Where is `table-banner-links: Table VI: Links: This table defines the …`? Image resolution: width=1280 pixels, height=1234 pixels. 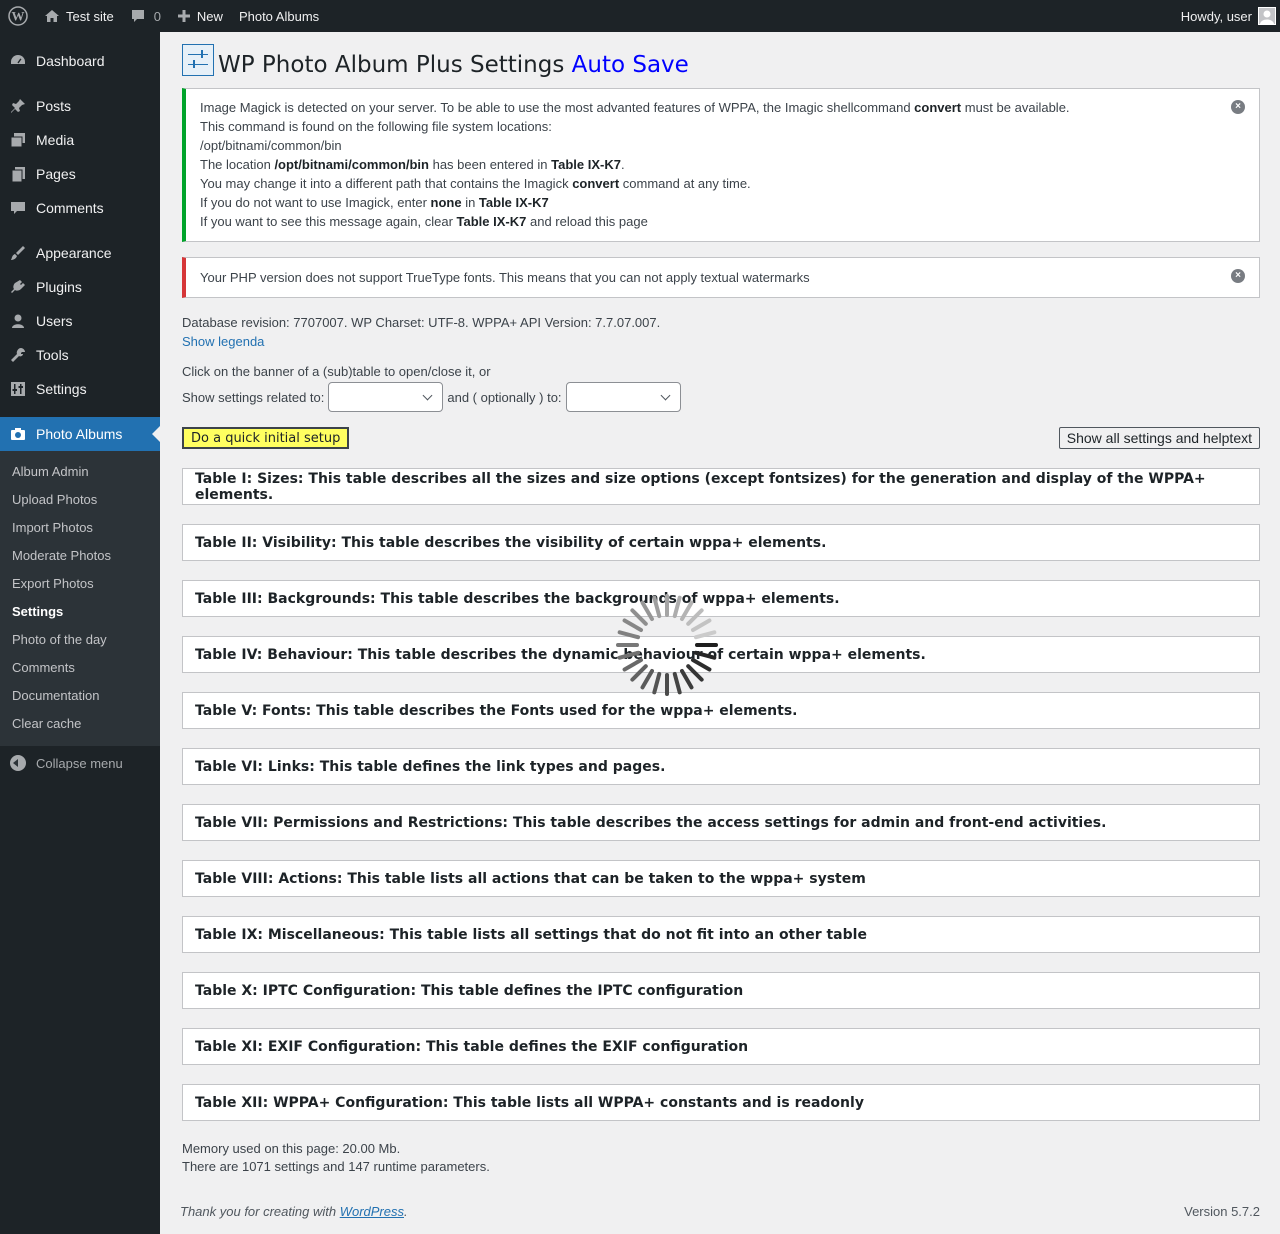
table-banner-links: Table VI: Links: This table defines the … is located at coordinates (721, 766).